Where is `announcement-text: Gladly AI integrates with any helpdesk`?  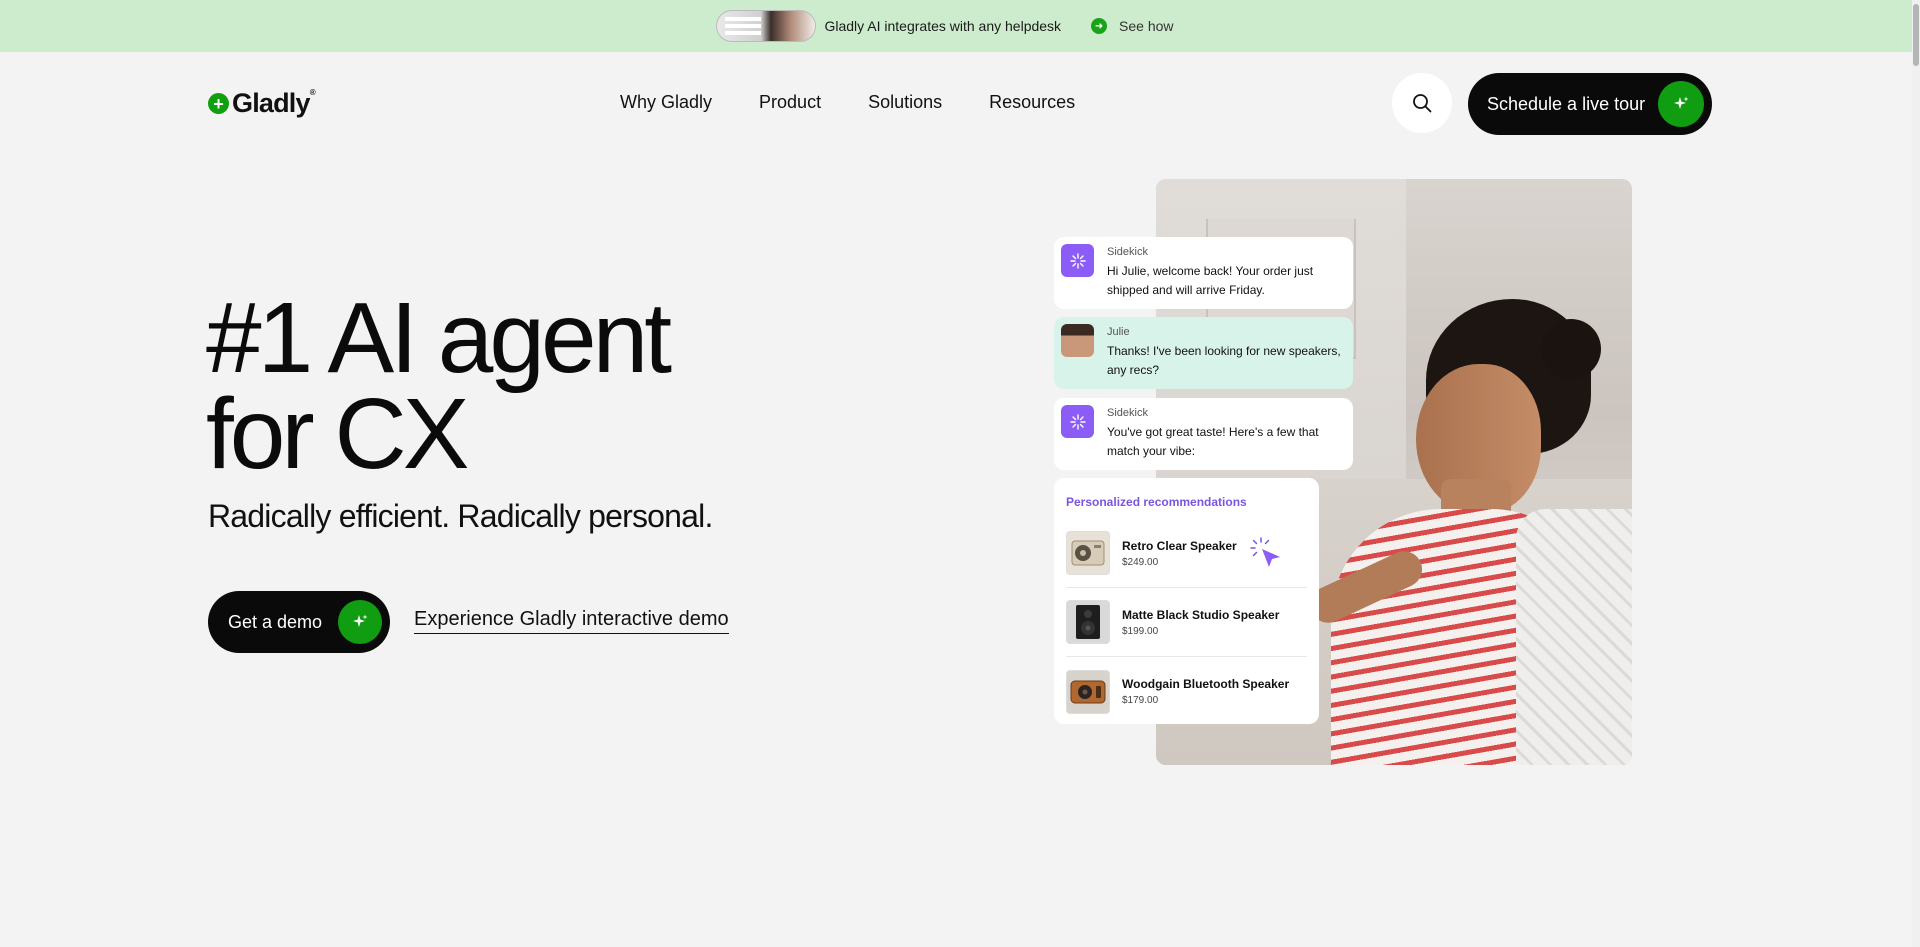
announcement-text: Gladly AI integrates with any helpdesk is located at coordinates (943, 26).